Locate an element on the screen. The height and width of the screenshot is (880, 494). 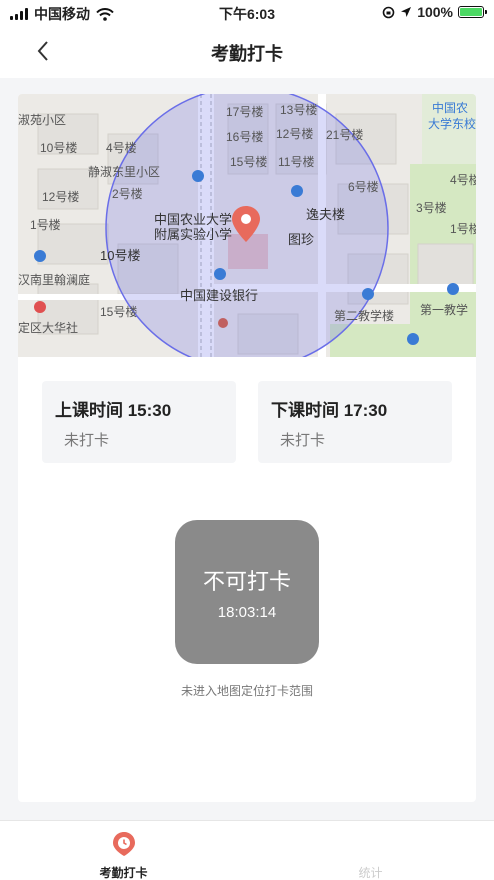
map-label: 中国农业大学 is located at coordinates (193, 219).